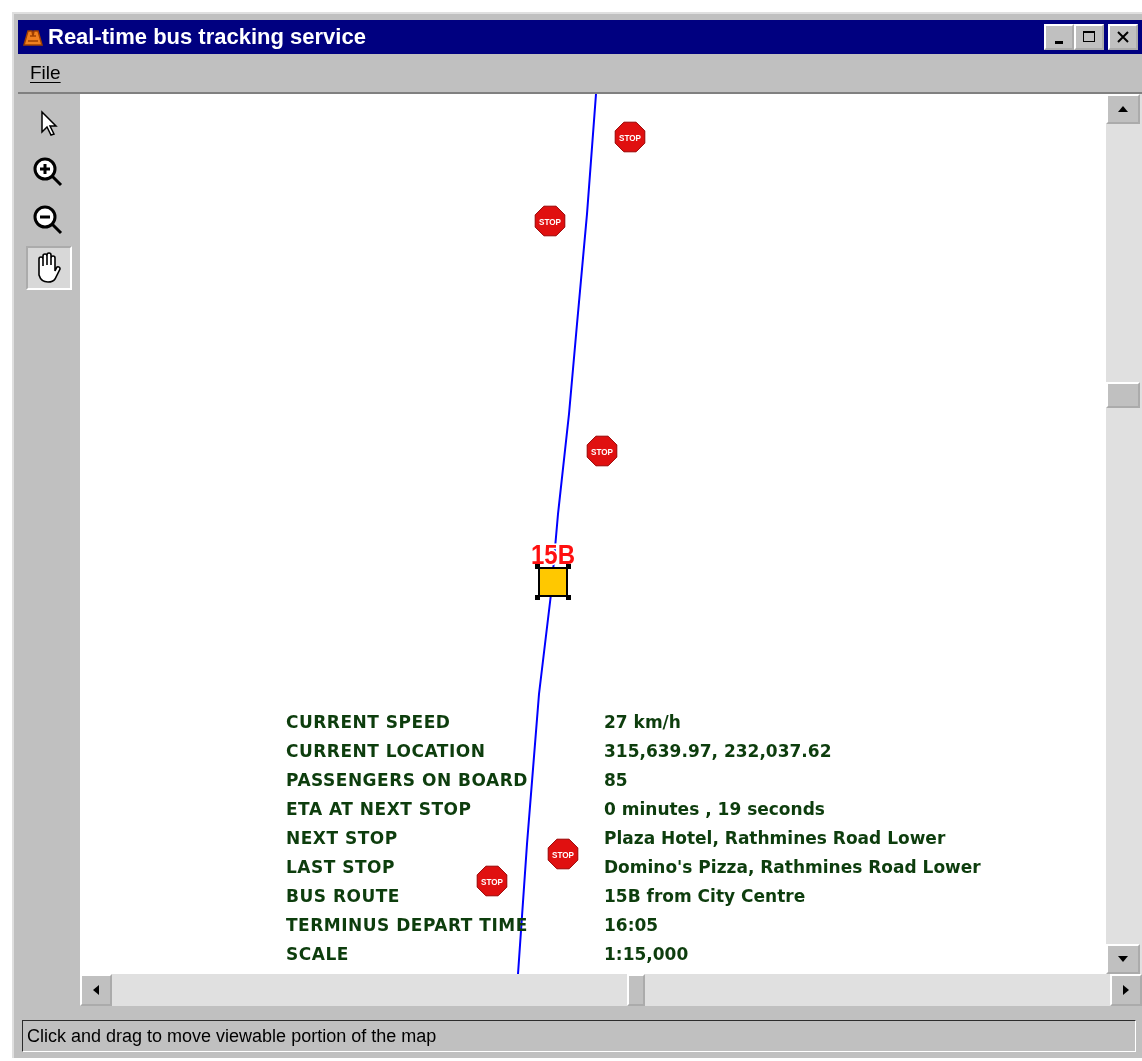  What do you see at coordinates (33, 37) in the screenshot?
I see `app-logo-icon` at bounding box center [33, 37].